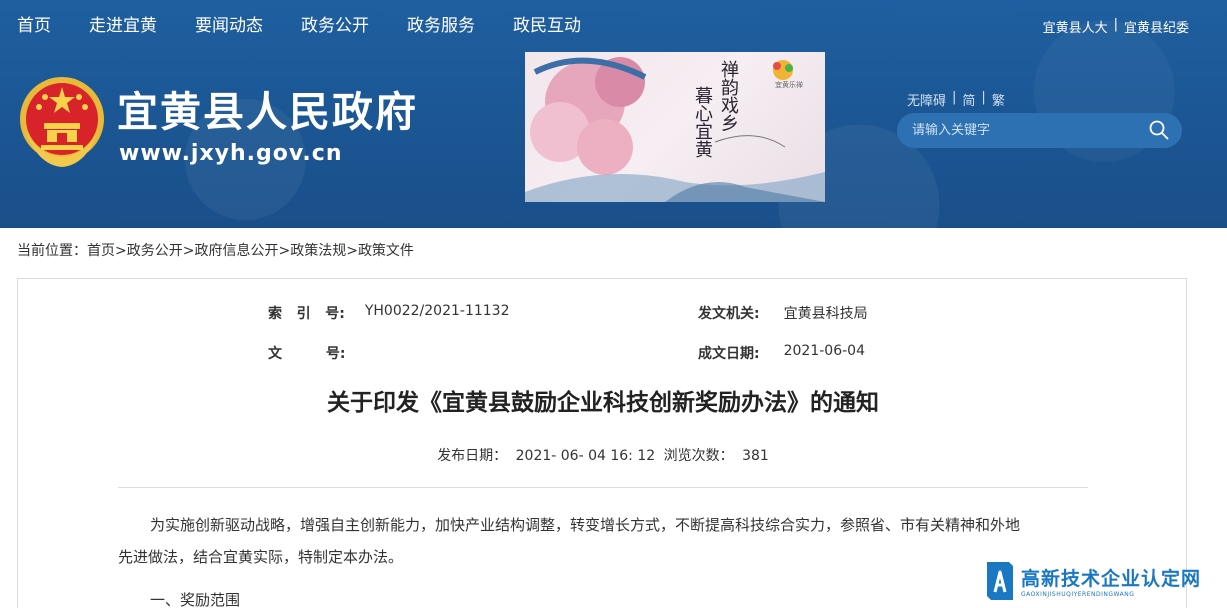 This screenshot has height=608, width=1227. I want to click on meta-issuer: 发文机关: 宜黄县科技局, so click(783, 313).